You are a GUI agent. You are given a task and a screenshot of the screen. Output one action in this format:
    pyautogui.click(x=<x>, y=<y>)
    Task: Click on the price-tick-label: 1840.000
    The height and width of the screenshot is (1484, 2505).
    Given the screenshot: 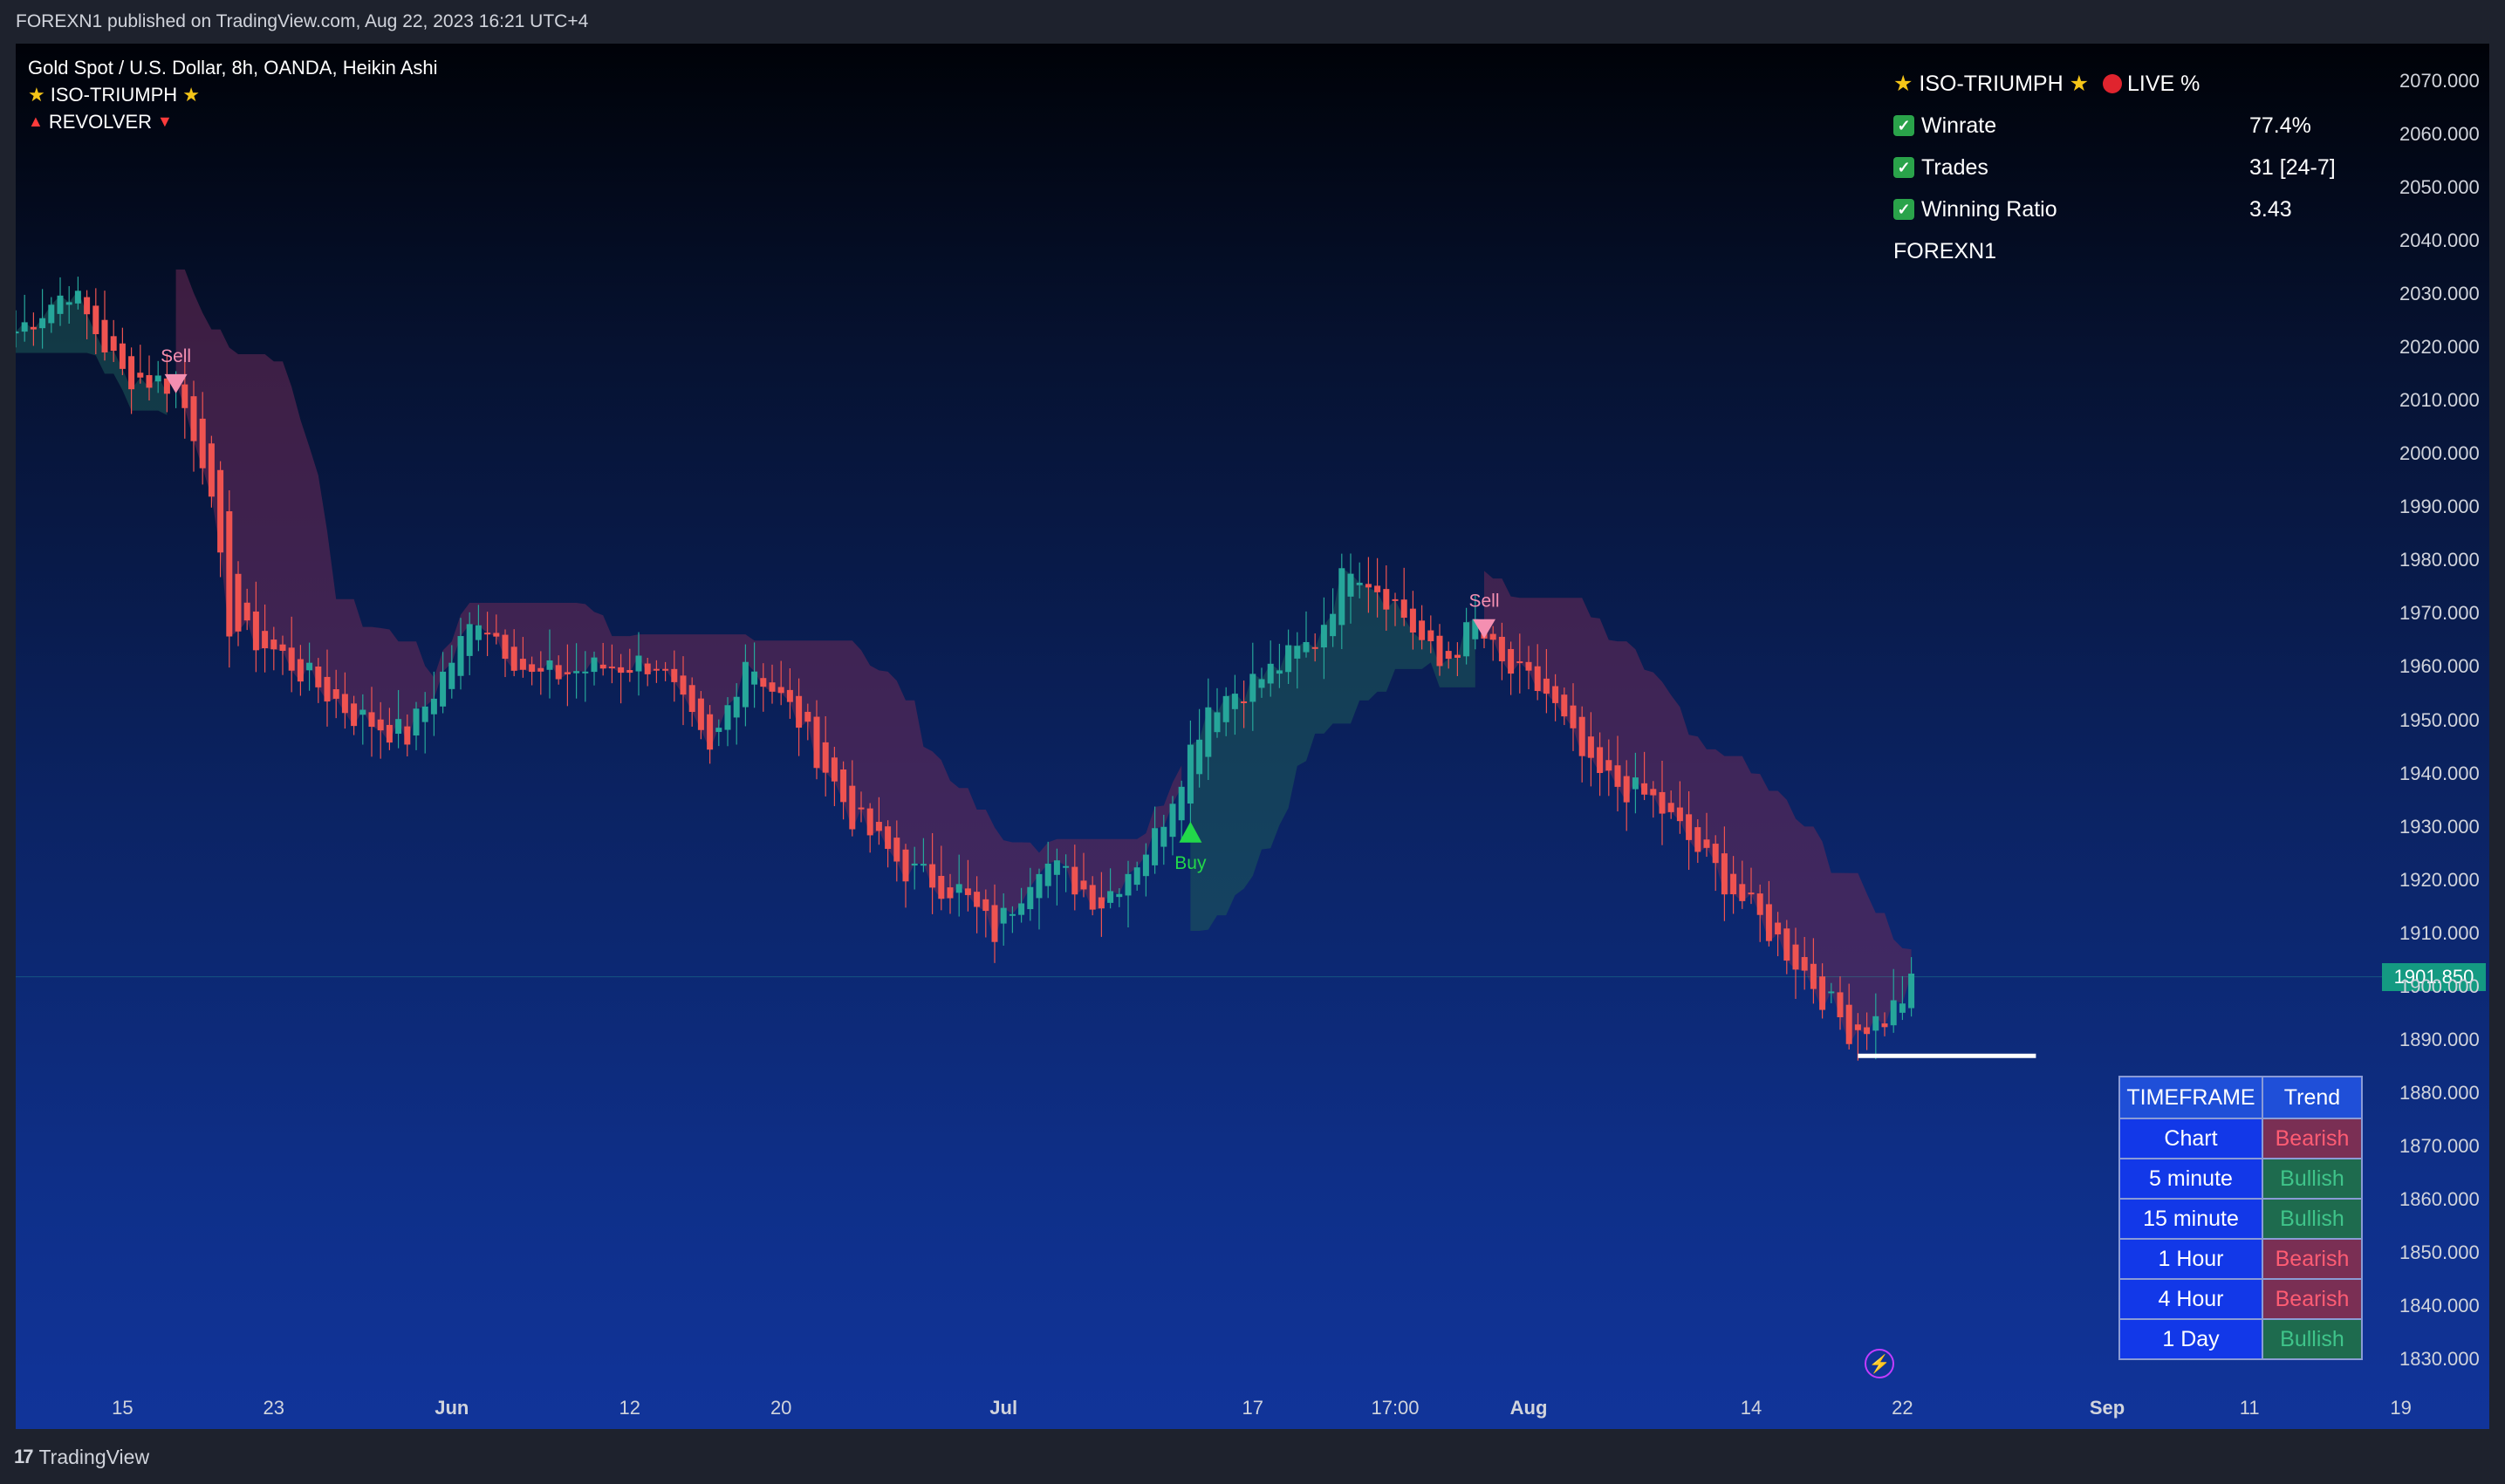 What is the action you would take?
    pyautogui.click(x=2440, y=1306)
    